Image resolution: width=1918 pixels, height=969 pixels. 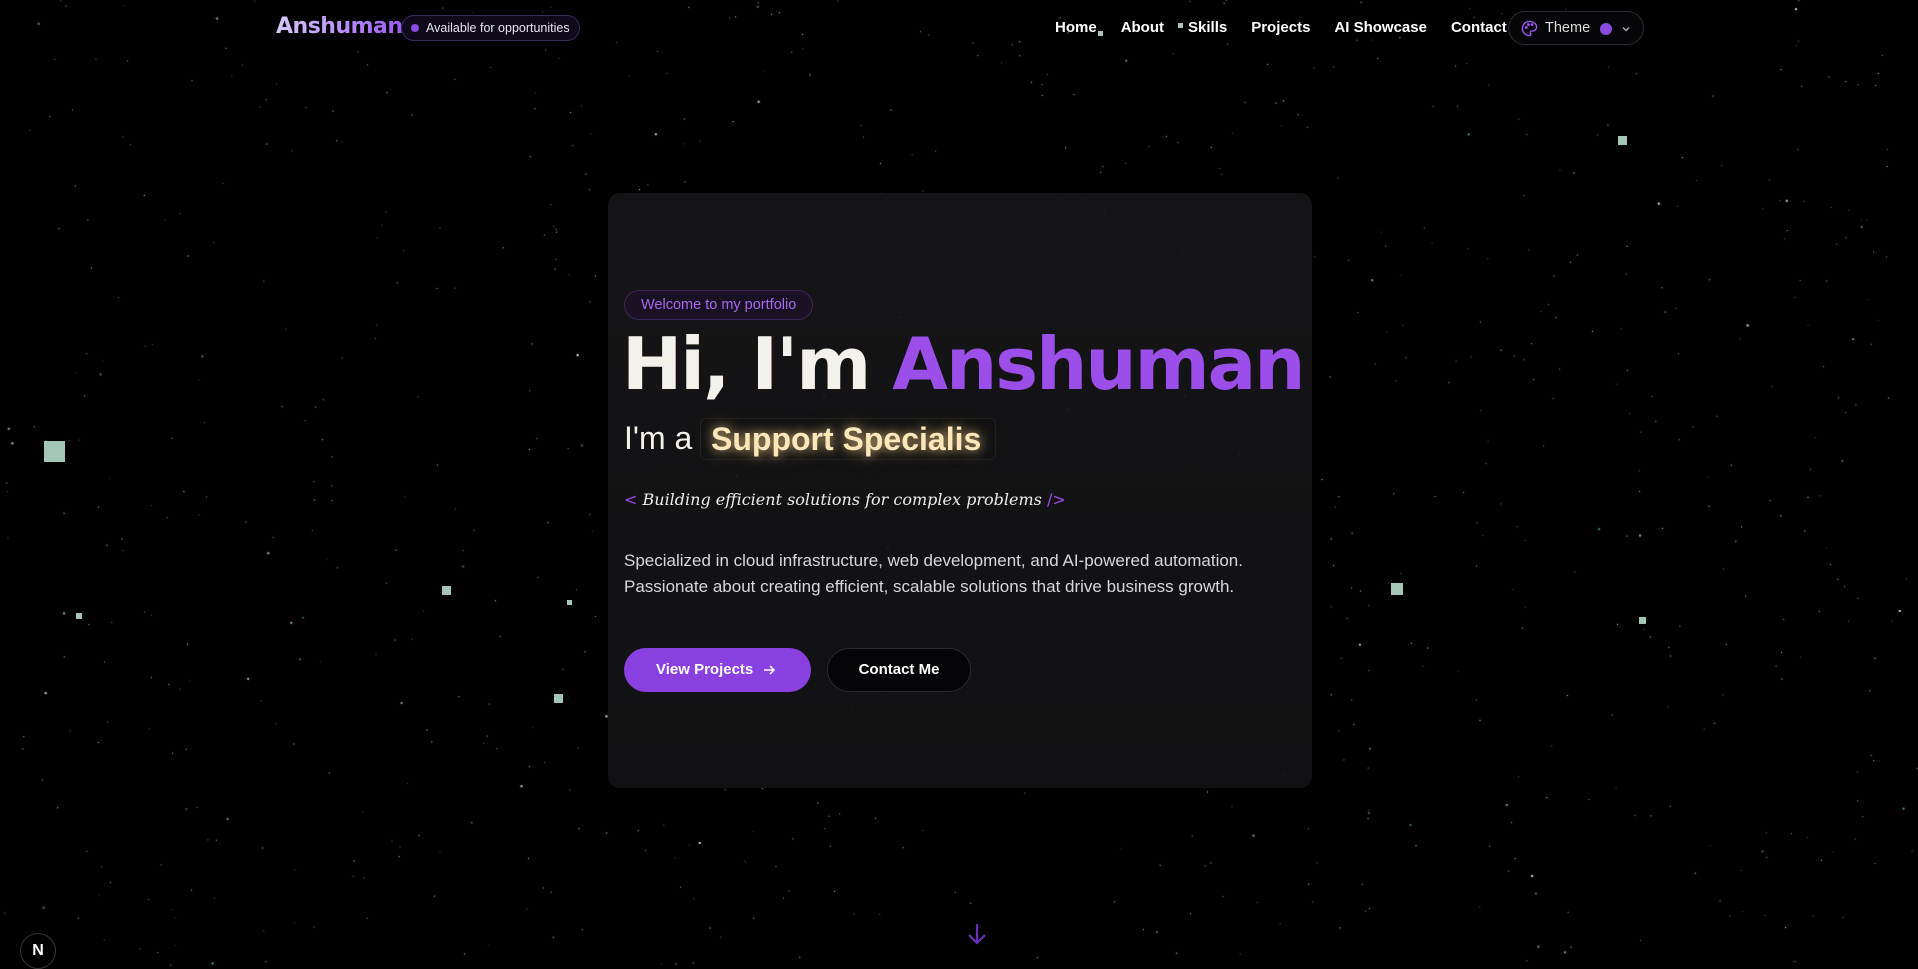 What do you see at coordinates (1479, 27) in the screenshot?
I see `nav-link-contact: Contact` at bounding box center [1479, 27].